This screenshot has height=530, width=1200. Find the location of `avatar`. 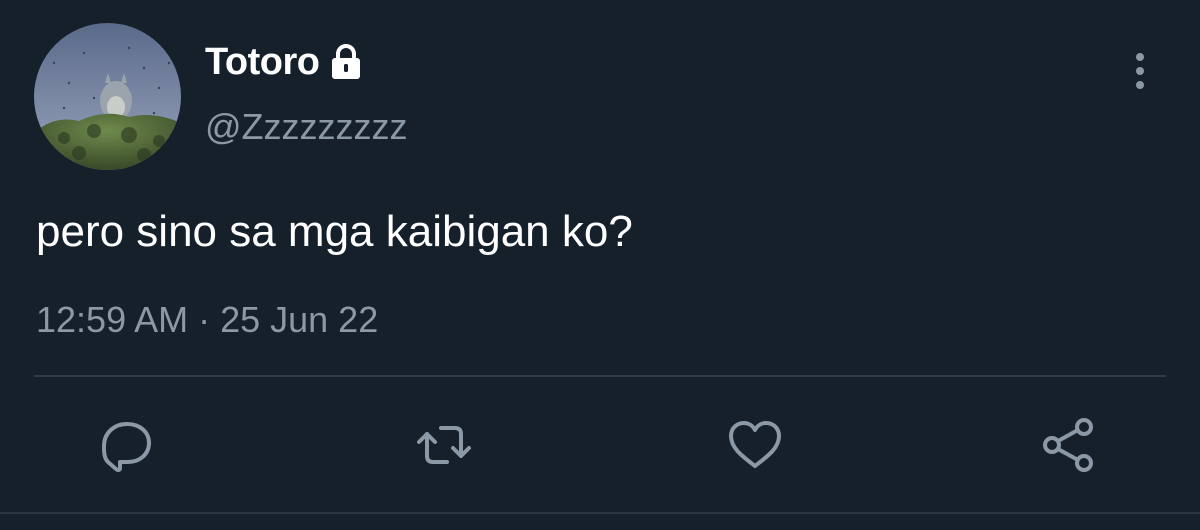

avatar is located at coordinates (107, 96).